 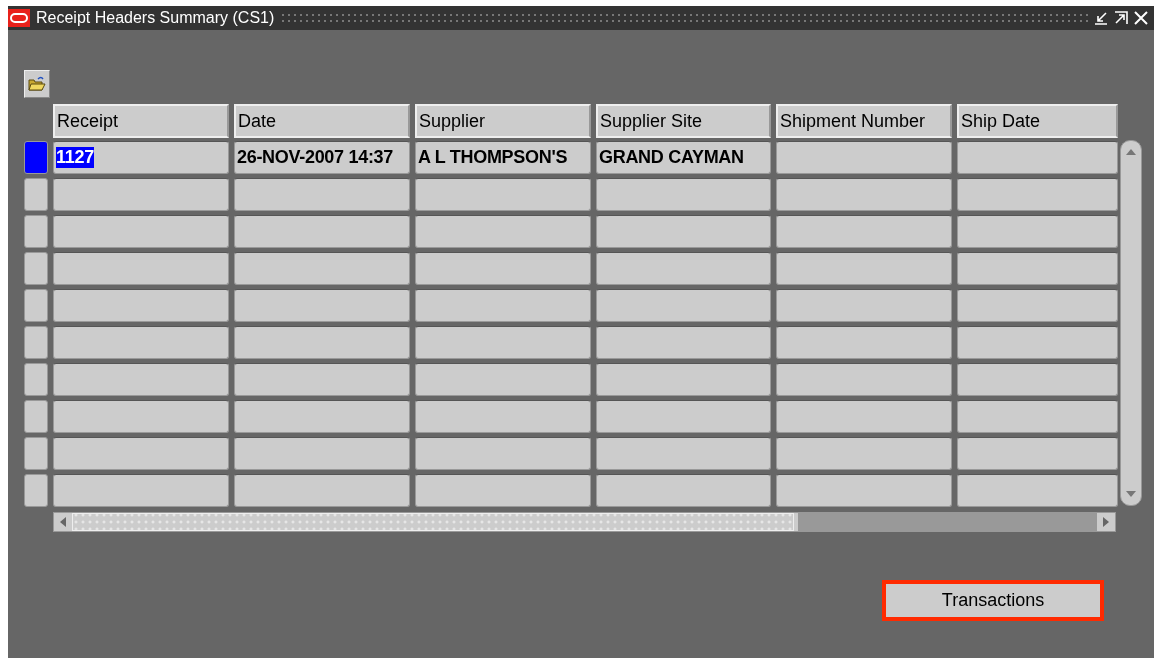 What do you see at coordinates (671, 157) in the screenshot?
I see `cell-text: GRAND CAYMAN` at bounding box center [671, 157].